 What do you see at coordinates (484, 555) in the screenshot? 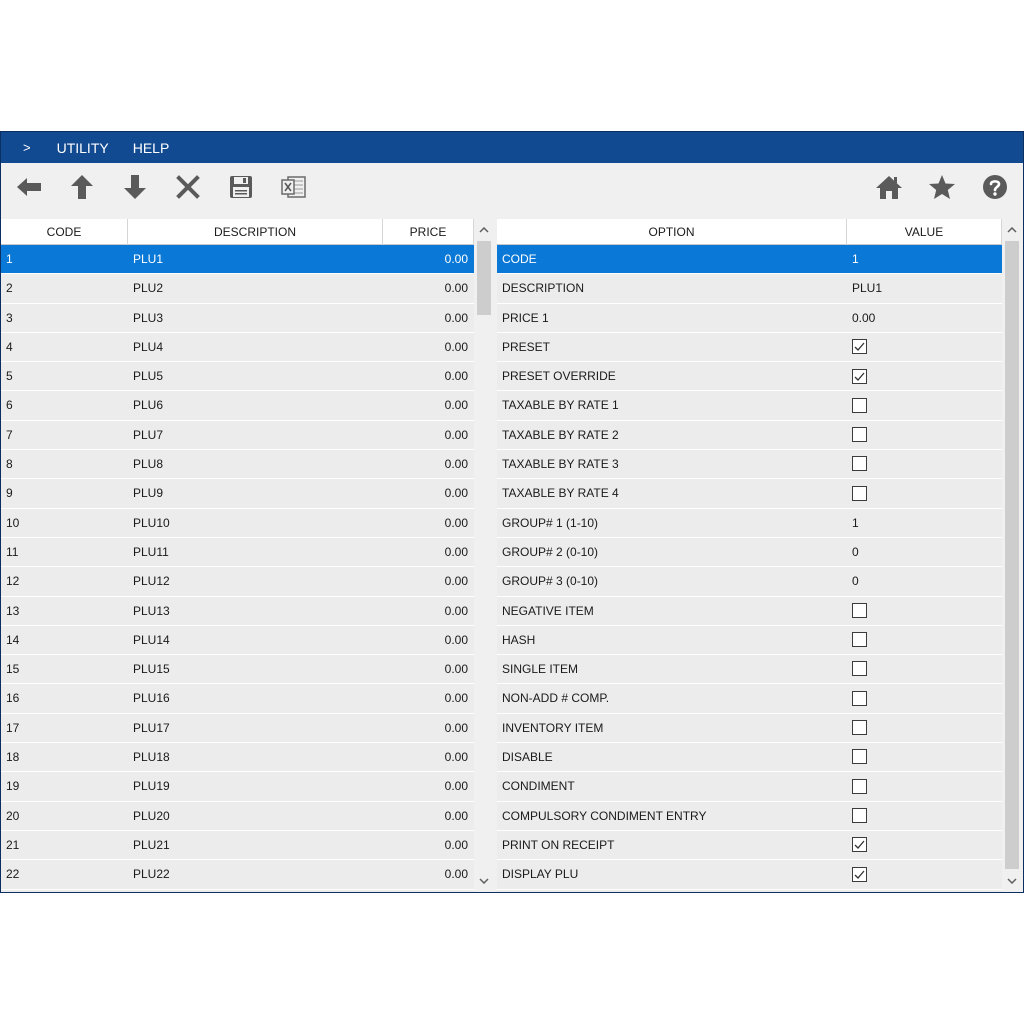
I see `plu-list-scrollbar` at bounding box center [484, 555].